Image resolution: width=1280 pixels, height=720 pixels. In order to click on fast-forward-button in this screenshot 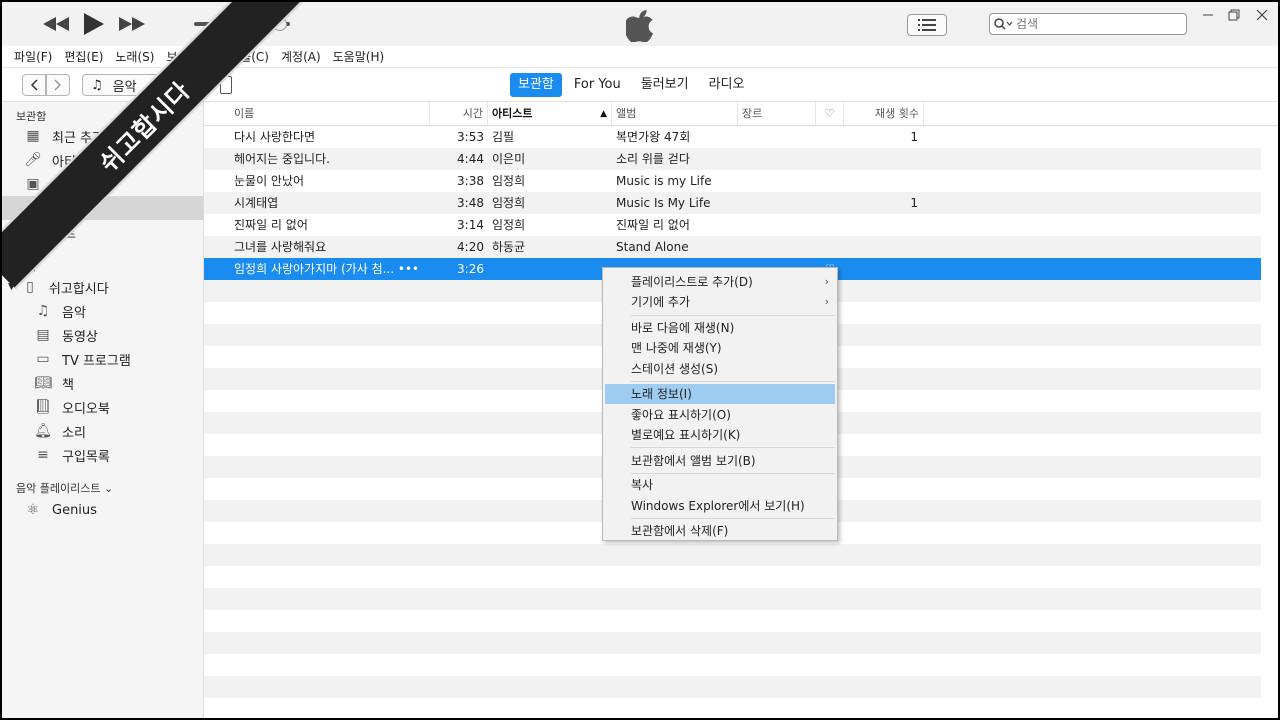, I will do `click(132, 24)`.